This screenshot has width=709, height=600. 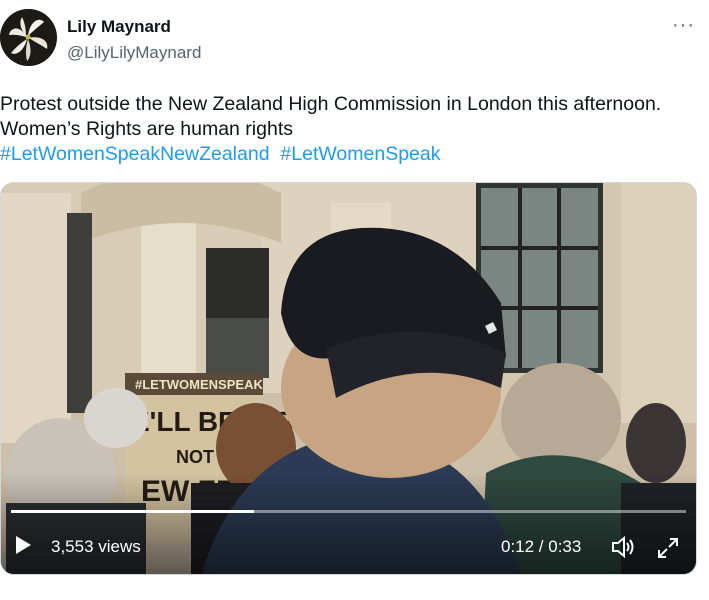 What do you see at coordinates (683, 25) in the screenshot?
I see `more-icon: ···` at bounding box center [683, 25].